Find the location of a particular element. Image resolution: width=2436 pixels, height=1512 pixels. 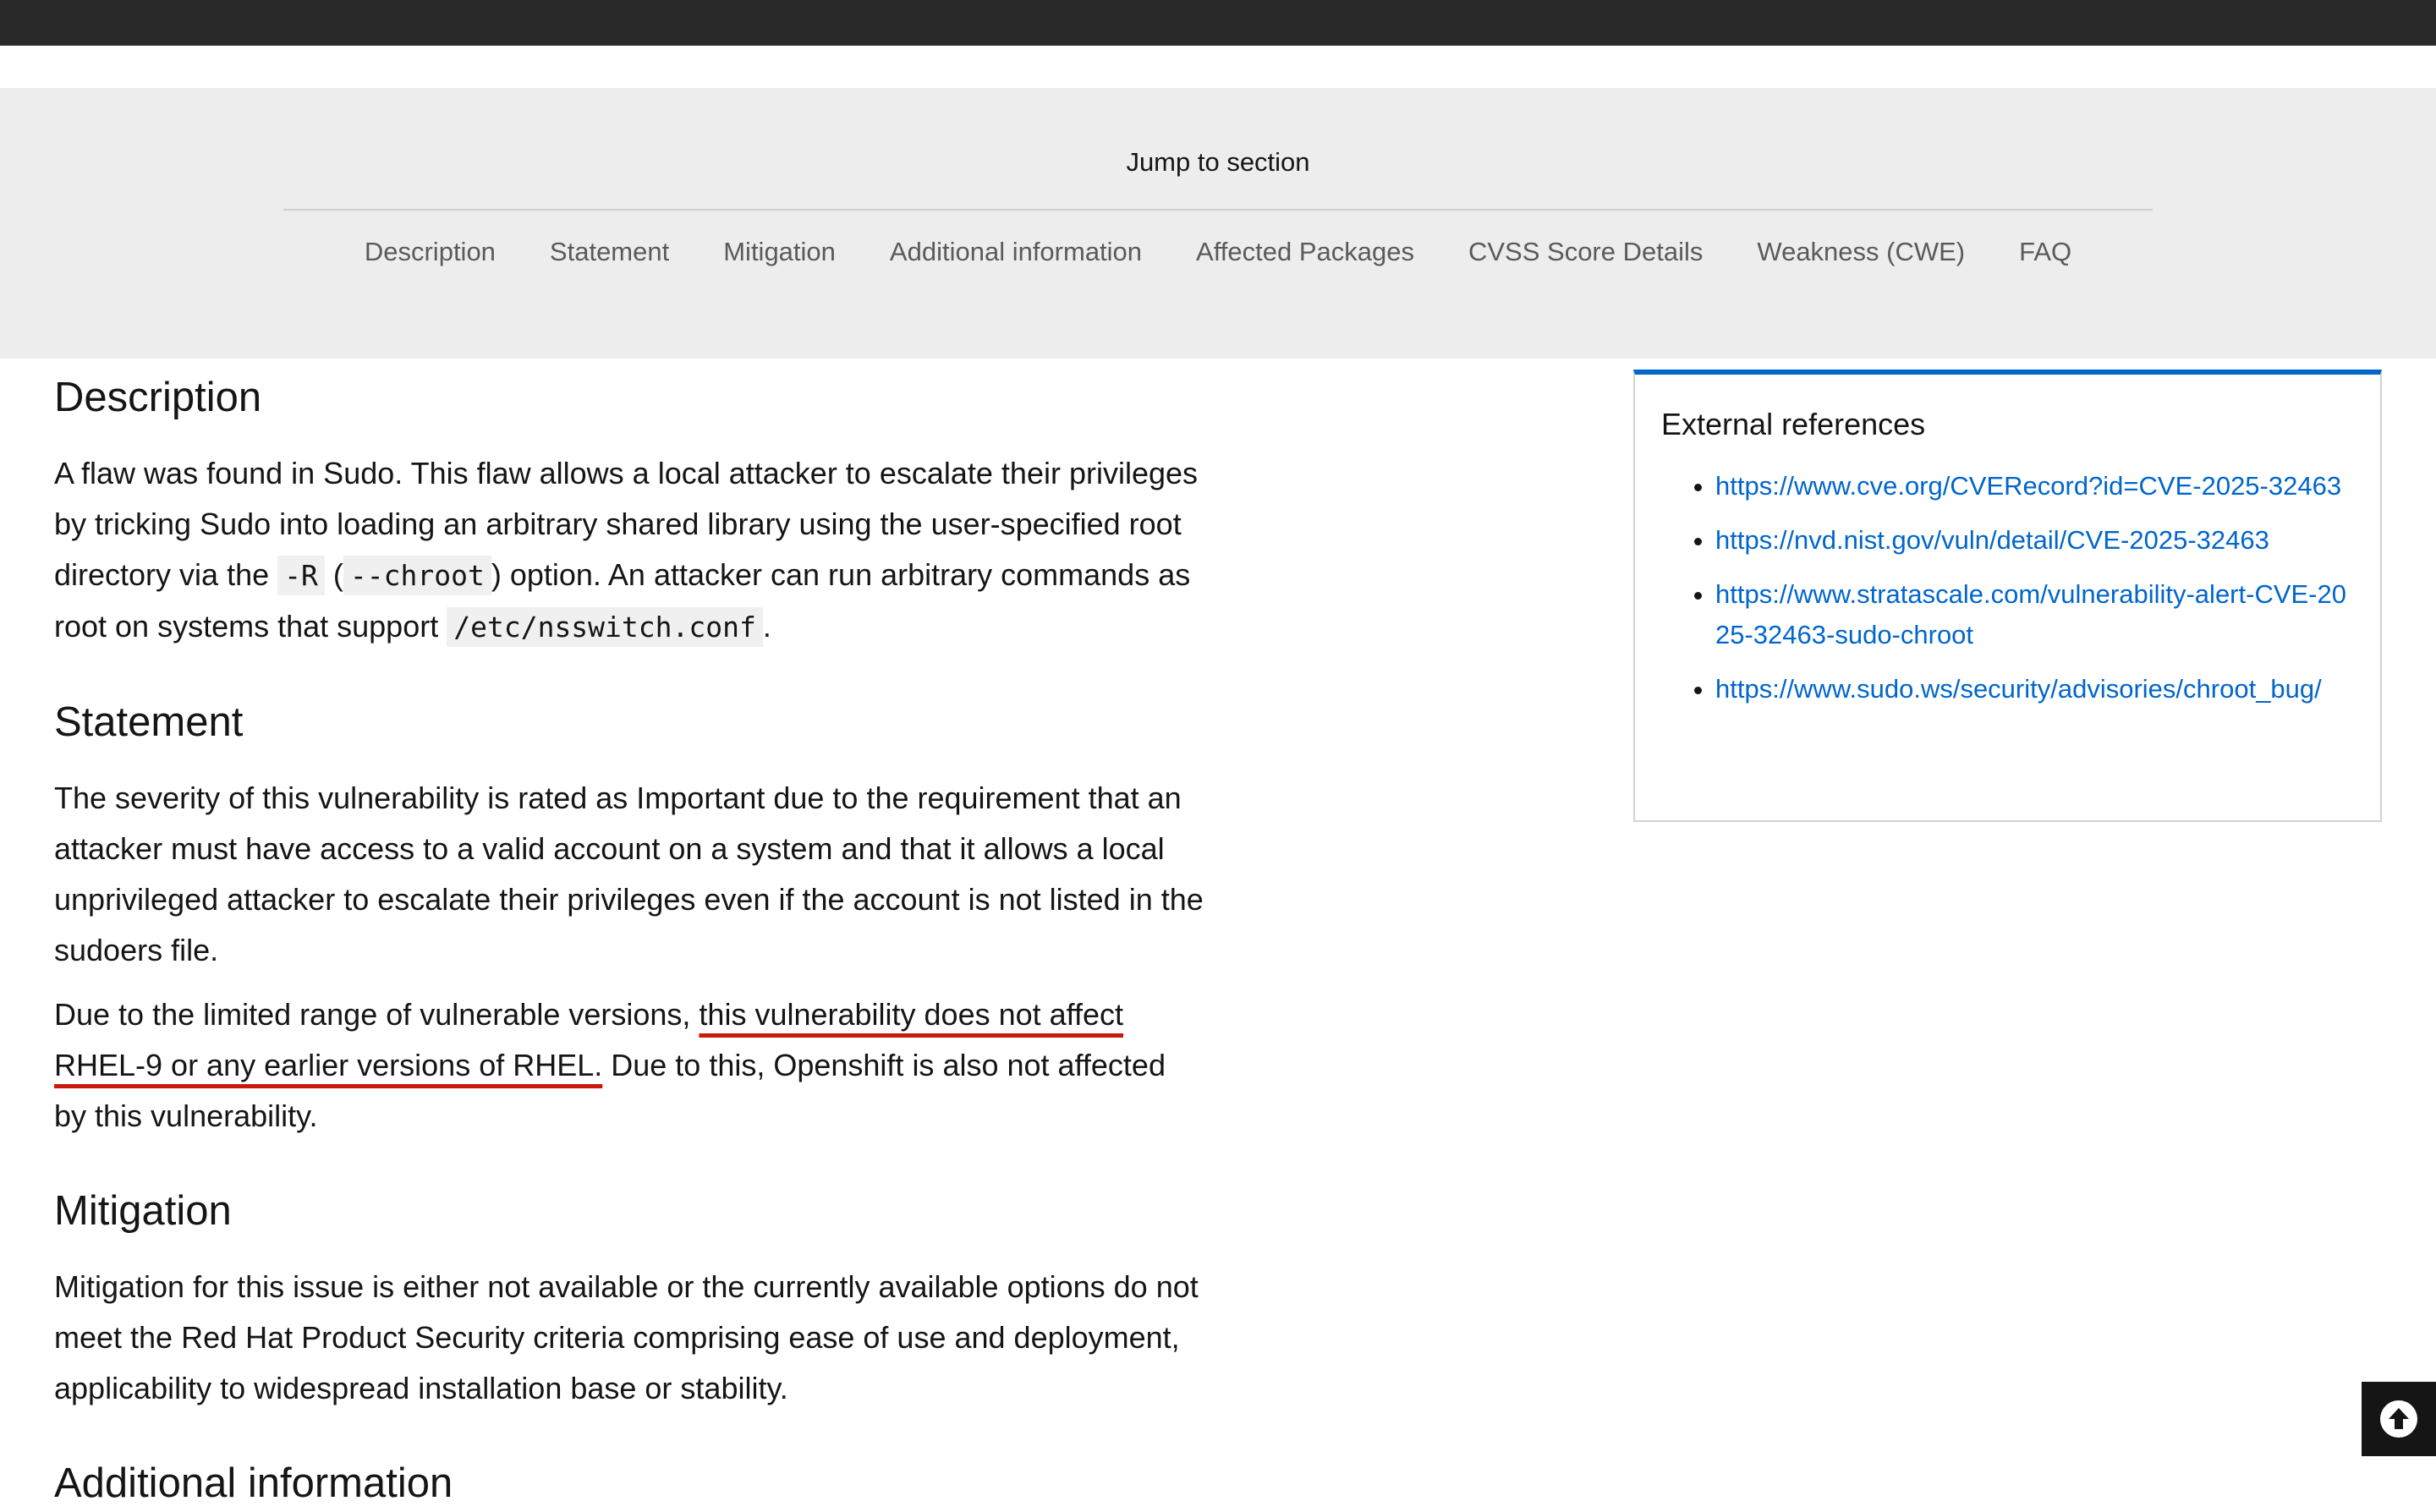

back-to-top-button is located at coordinates (2399, 1419).